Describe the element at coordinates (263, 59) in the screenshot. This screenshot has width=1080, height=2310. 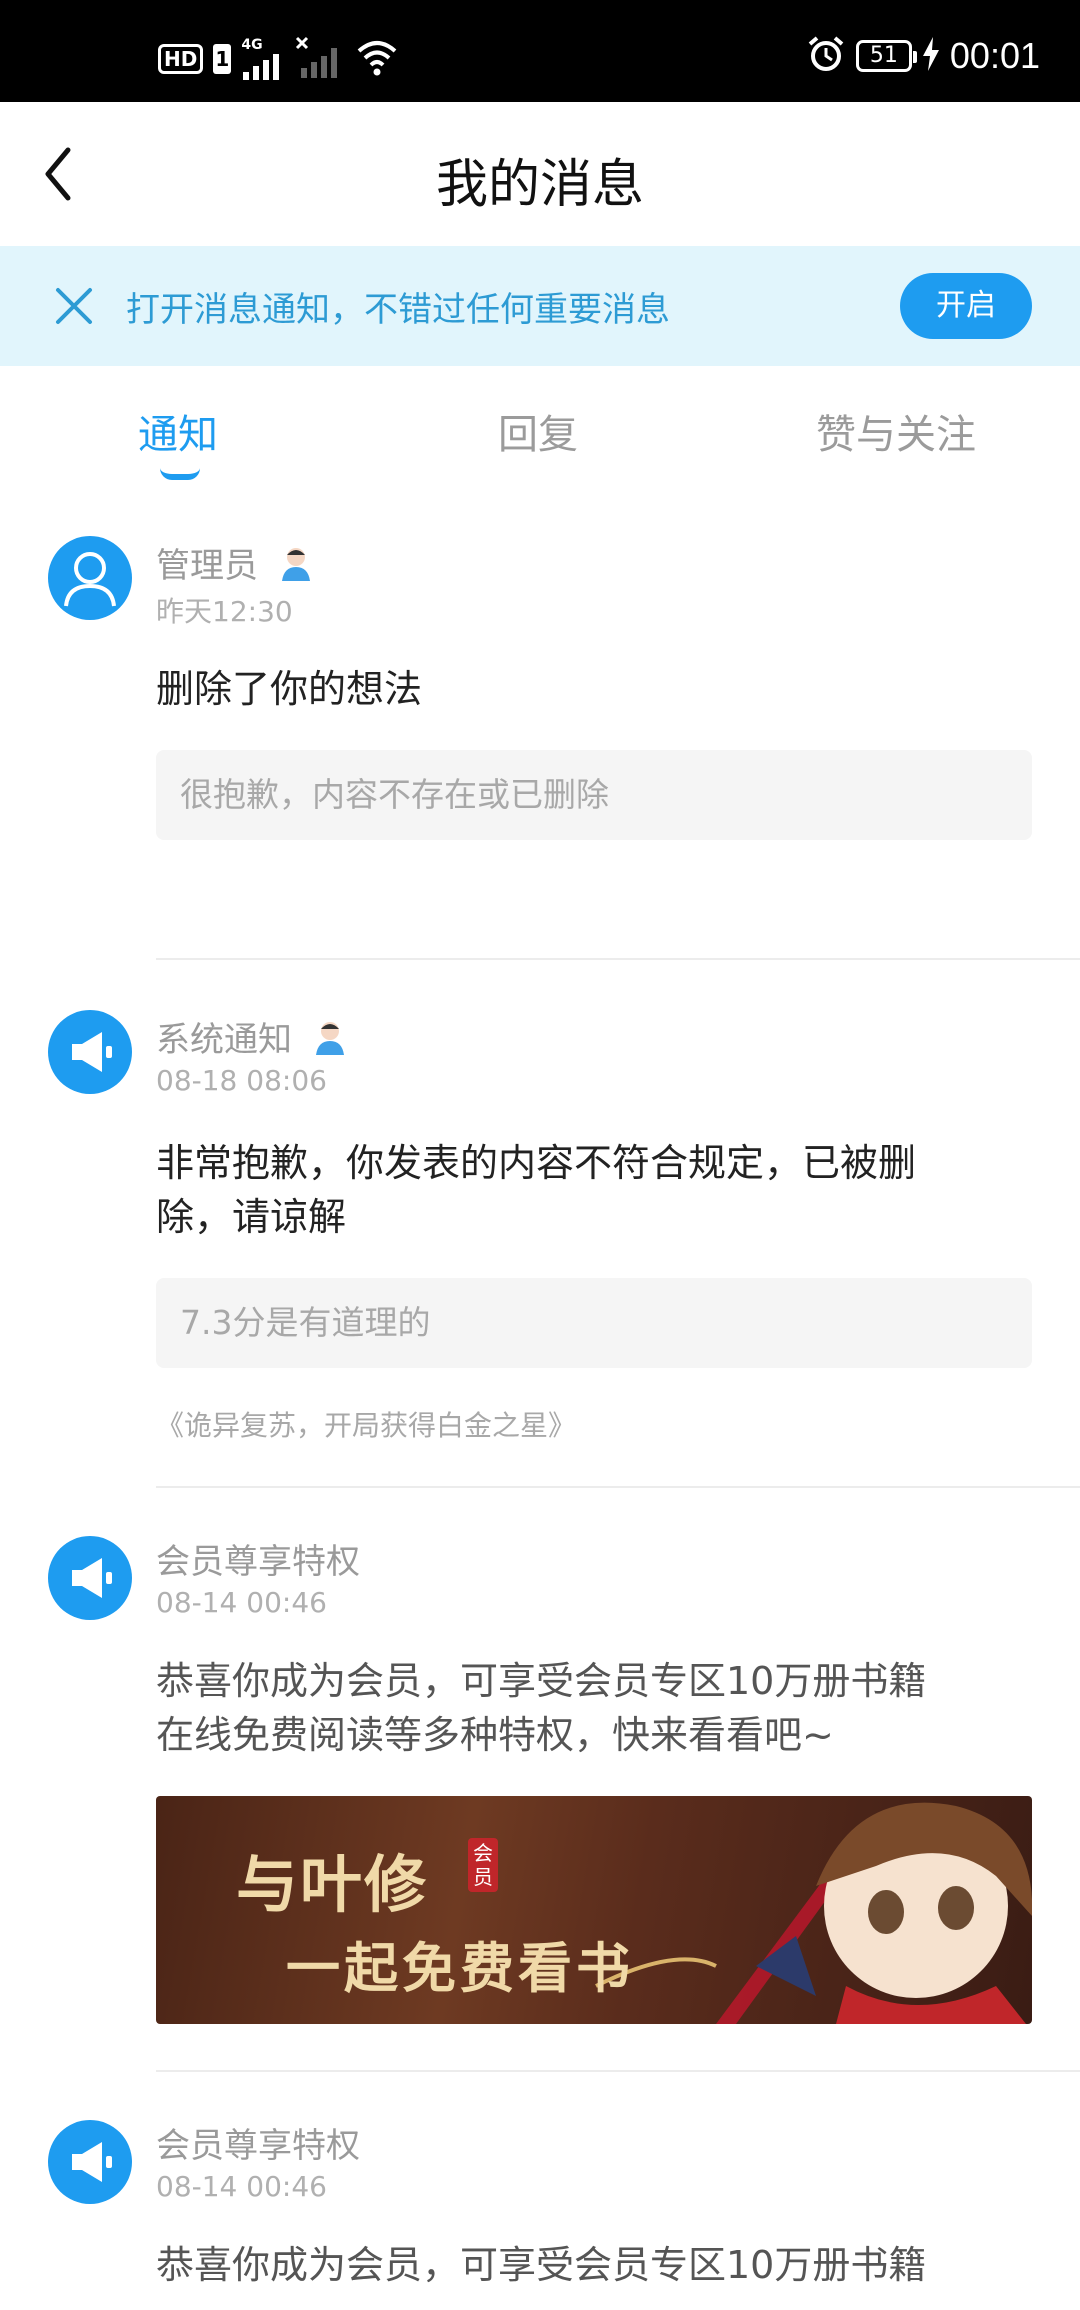
I see `signal-icon: 4G` at that location.